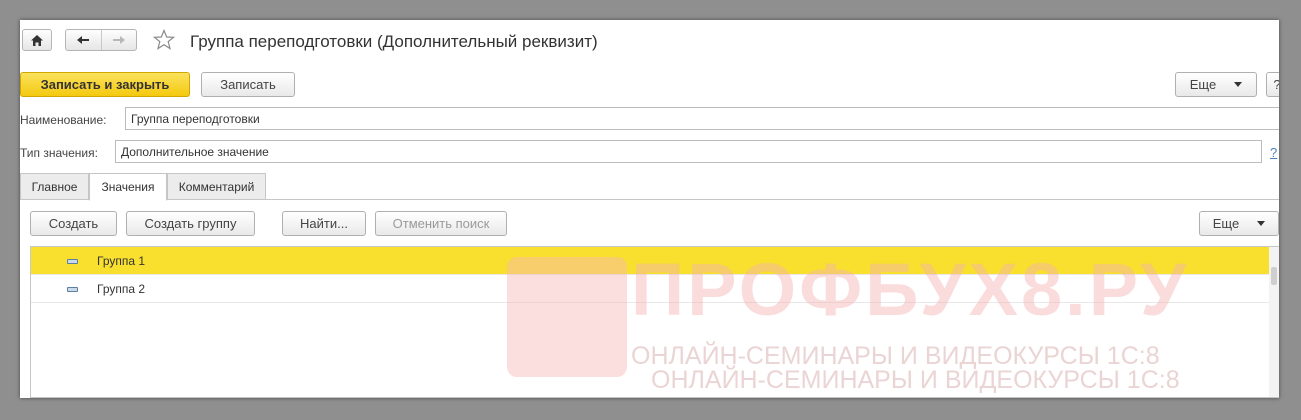  Describe the element at coordinates (1274, 322) in the screenshot. I see `list-scrollbar` at that location.